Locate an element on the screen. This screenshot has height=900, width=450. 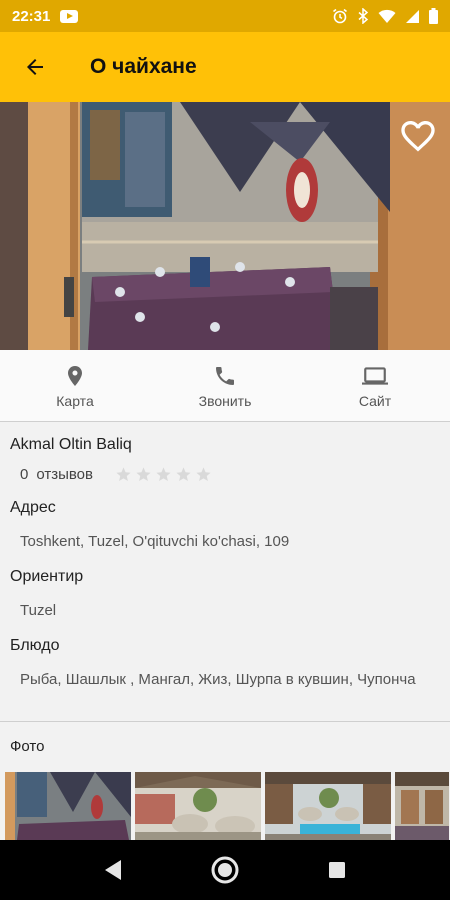
status-icons is located at coordinates (385, 16).